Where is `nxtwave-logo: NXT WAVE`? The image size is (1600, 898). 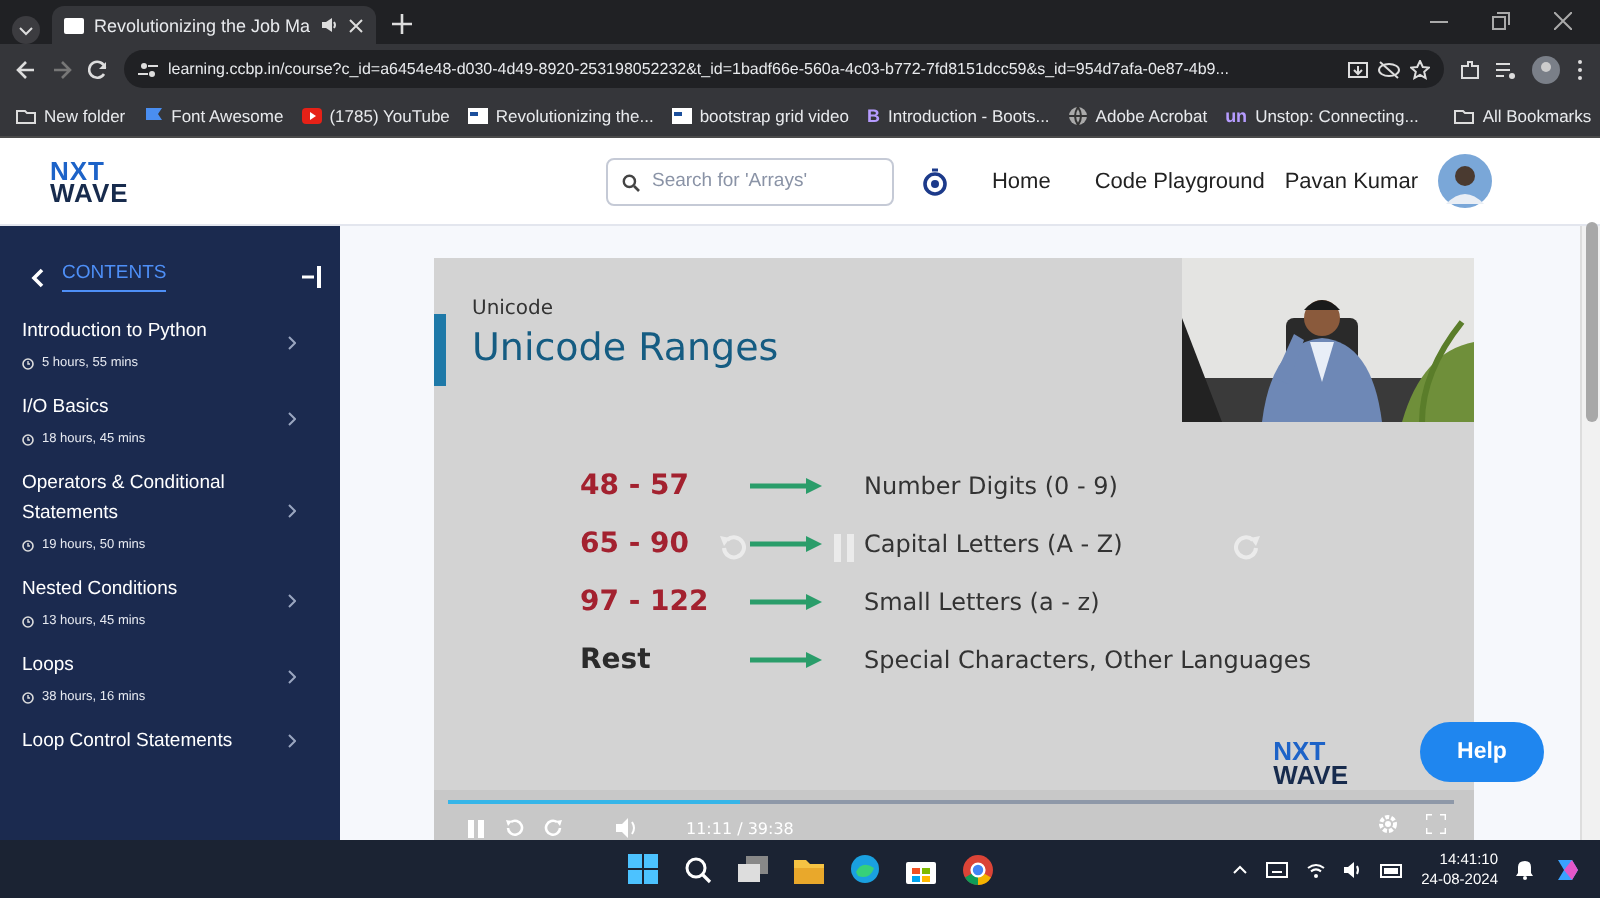
nxtwave-logo: NXT WAVE is located at coordinates (89, 181).